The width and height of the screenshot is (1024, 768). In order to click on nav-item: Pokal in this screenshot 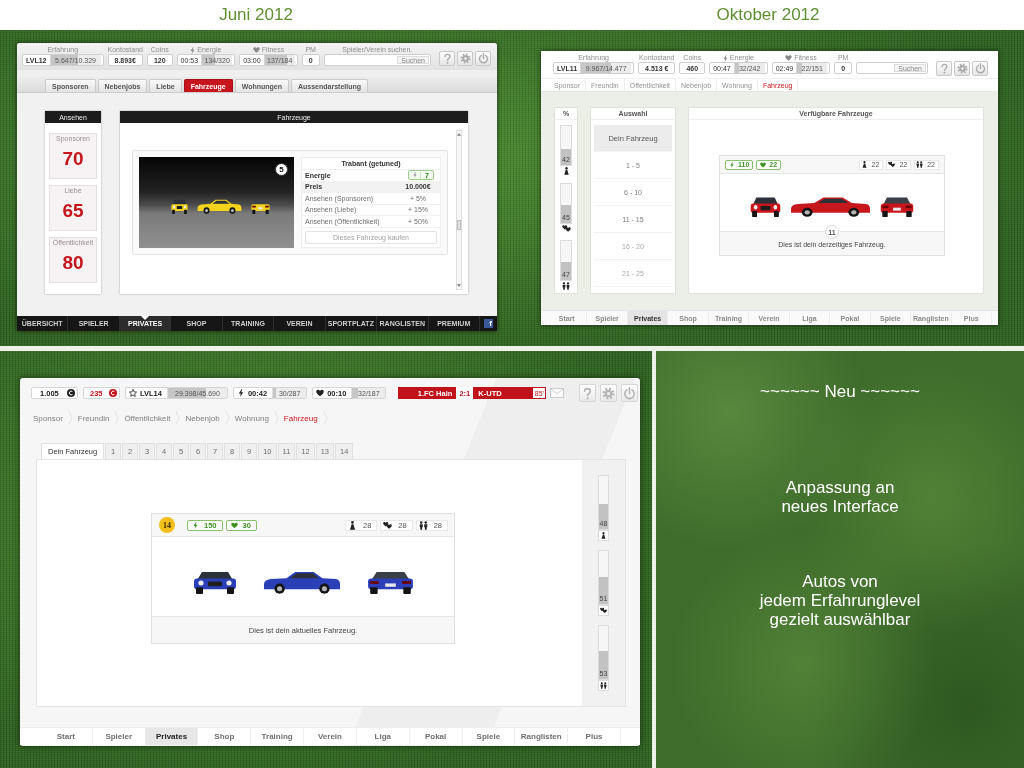, I will do `click(436, 736)`.